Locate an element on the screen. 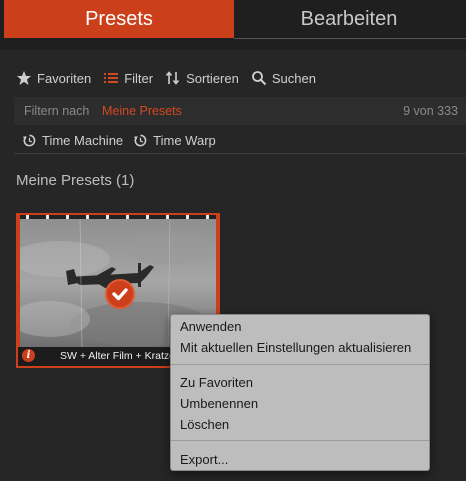  sort-button: Sortieren is located at coordinates (202, 78).